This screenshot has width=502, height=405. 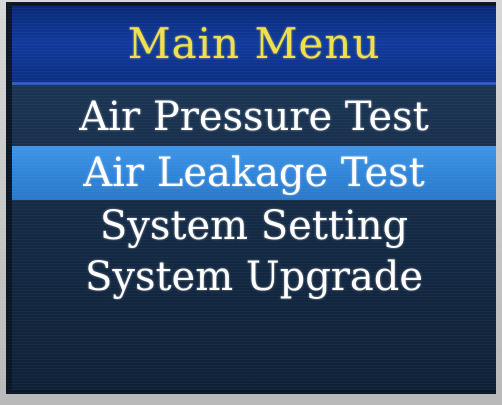 I want to click on menu-item-label: System Upgrade, so click(x=254, y=277).